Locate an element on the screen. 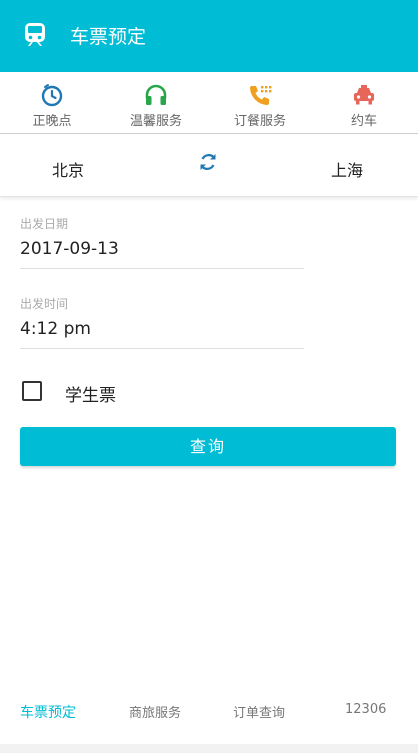  field-label: 出发时间 is located at coordinates (44, 304).